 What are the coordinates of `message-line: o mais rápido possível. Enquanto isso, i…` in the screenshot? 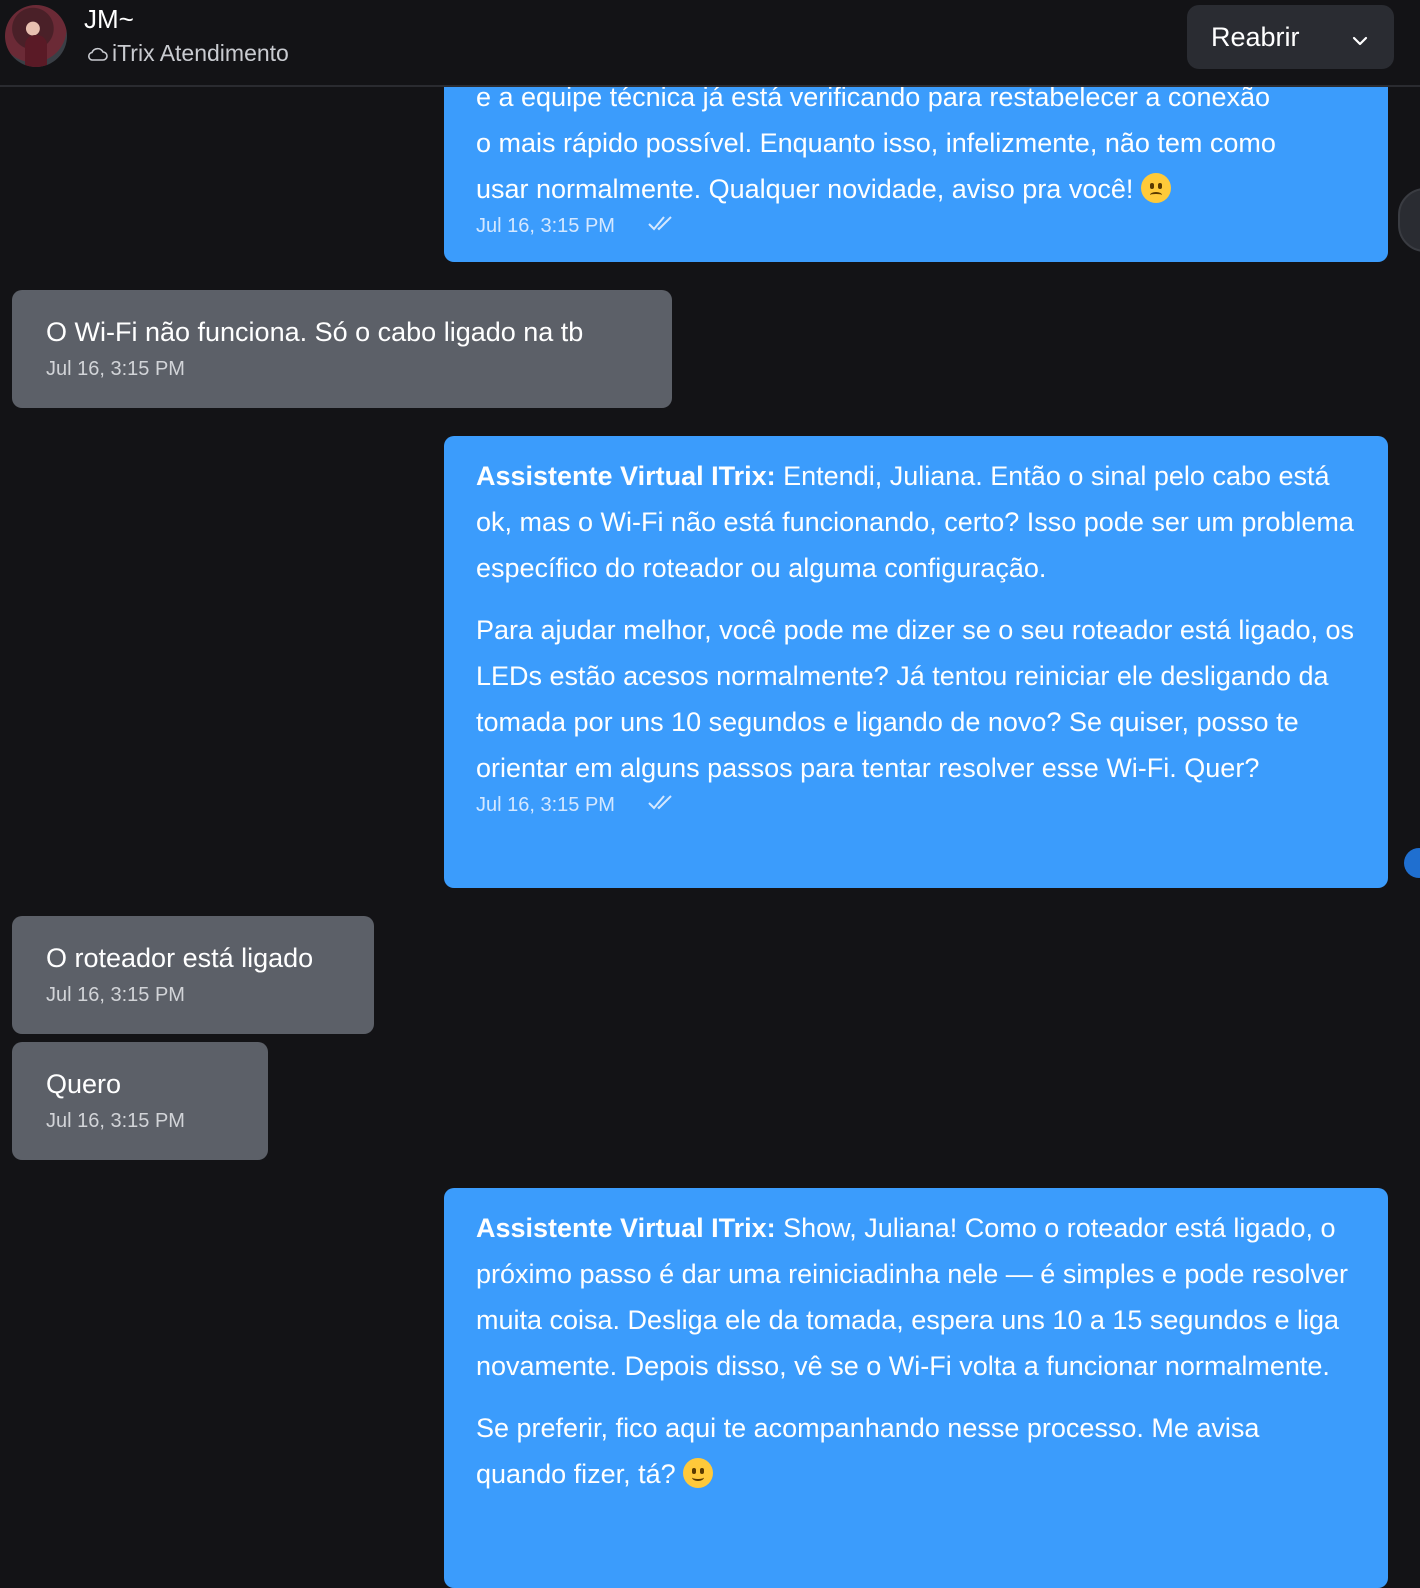 It's located at (876, 143).